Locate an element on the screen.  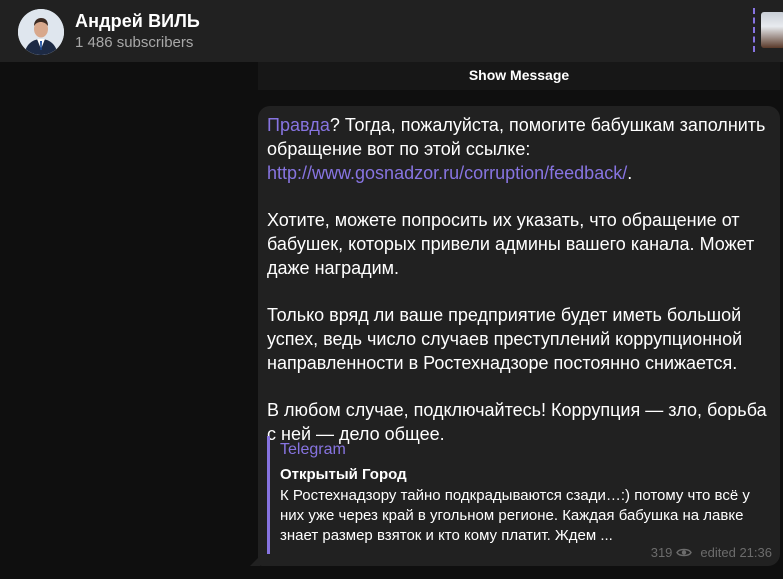
subscriber-count: 1 486 subscribers is located at coordinates (134, 42).